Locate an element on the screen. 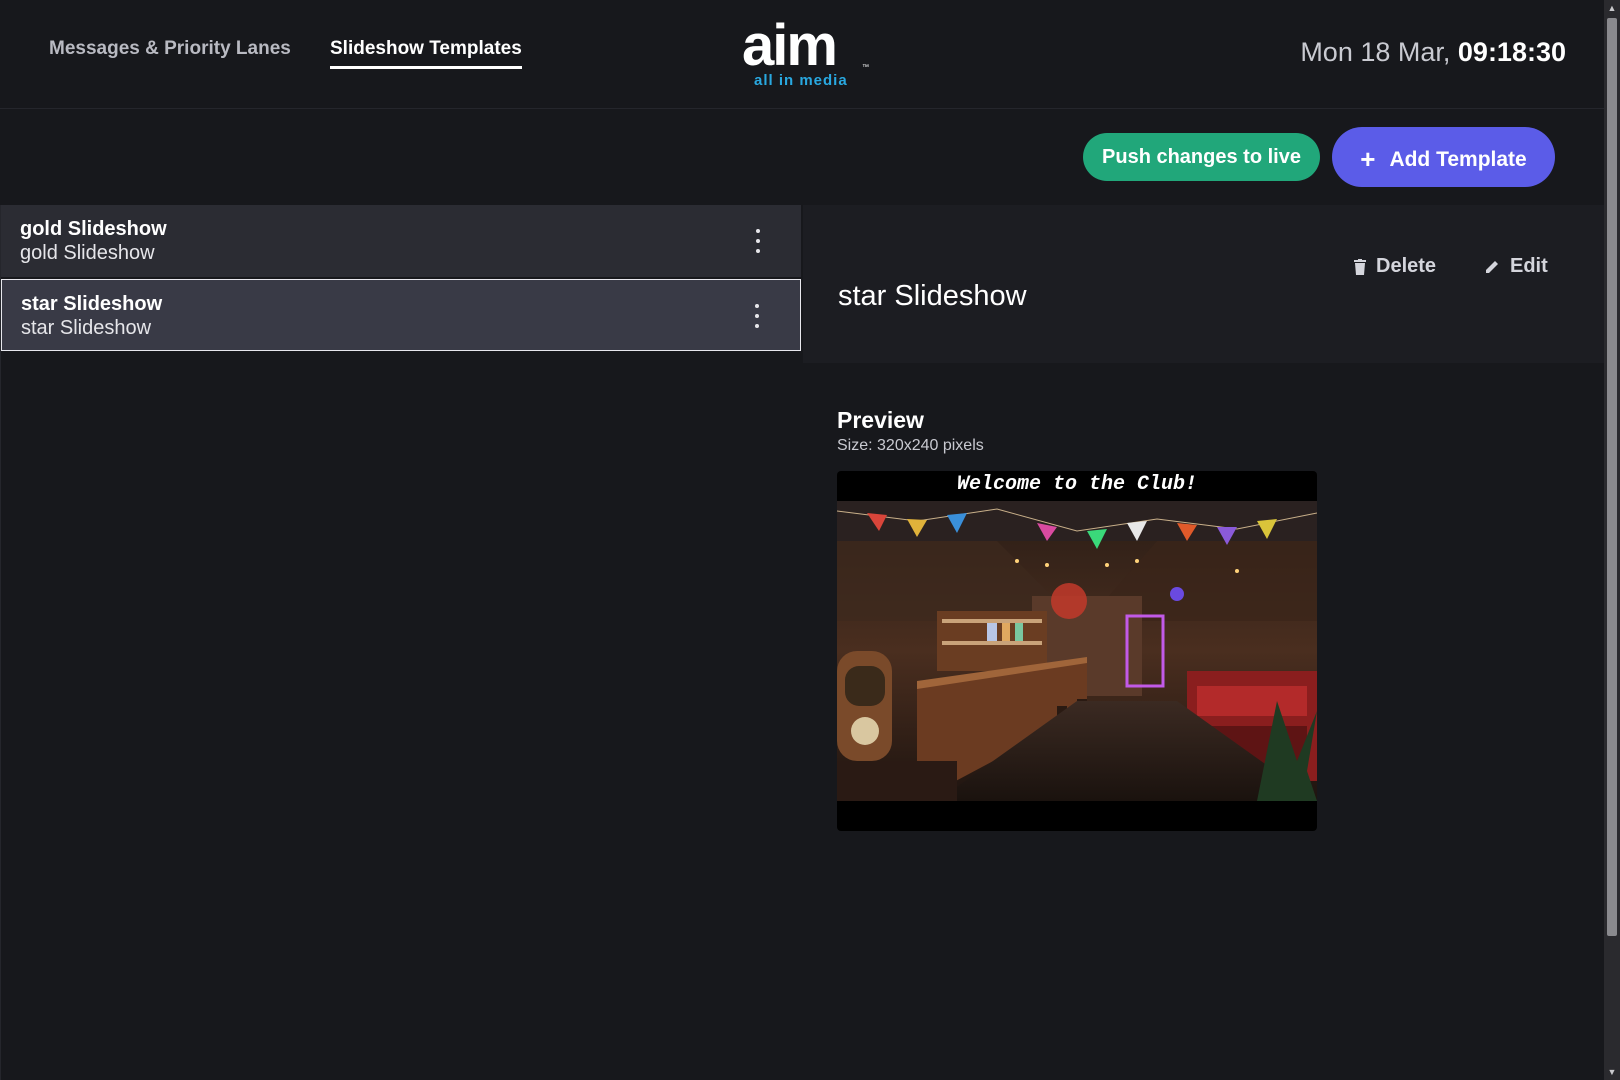  preview-image-bar-scene is located at coordinates (1077, 651).